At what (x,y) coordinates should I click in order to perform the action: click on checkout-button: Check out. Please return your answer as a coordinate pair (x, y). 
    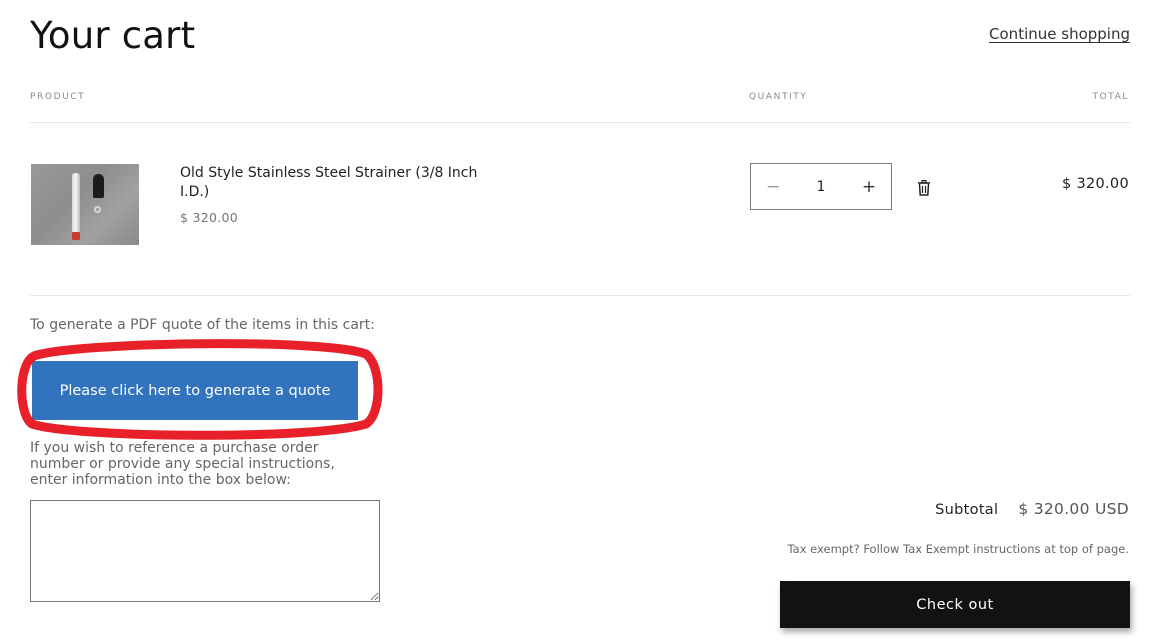
    Looking at the image, I should click on (955, 604).